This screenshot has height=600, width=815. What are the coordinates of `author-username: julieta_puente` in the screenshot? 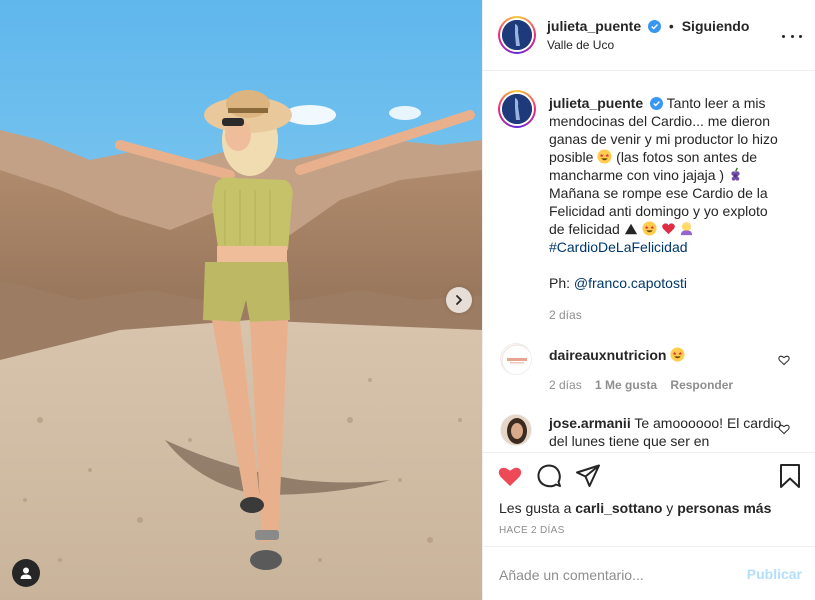 It's located at (594, 26).